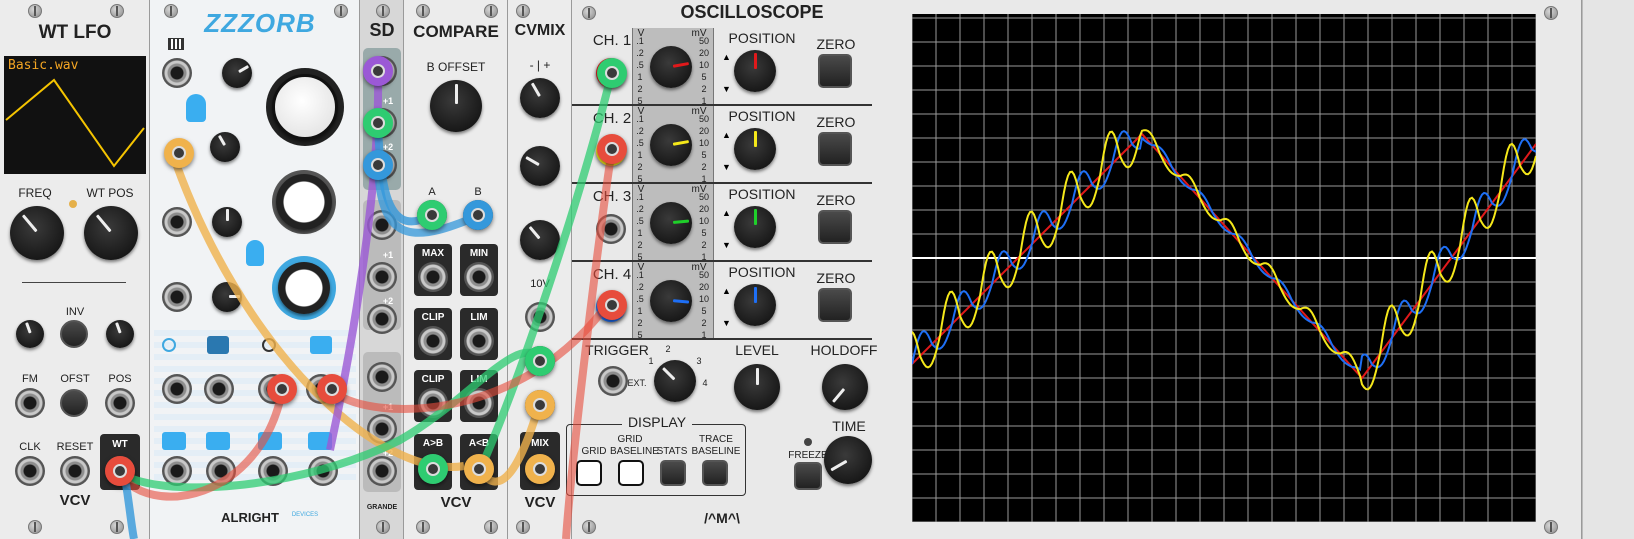  Describe the element at coordinates (218, 441) in the screenshot. I see `bandpass-button` at that location.